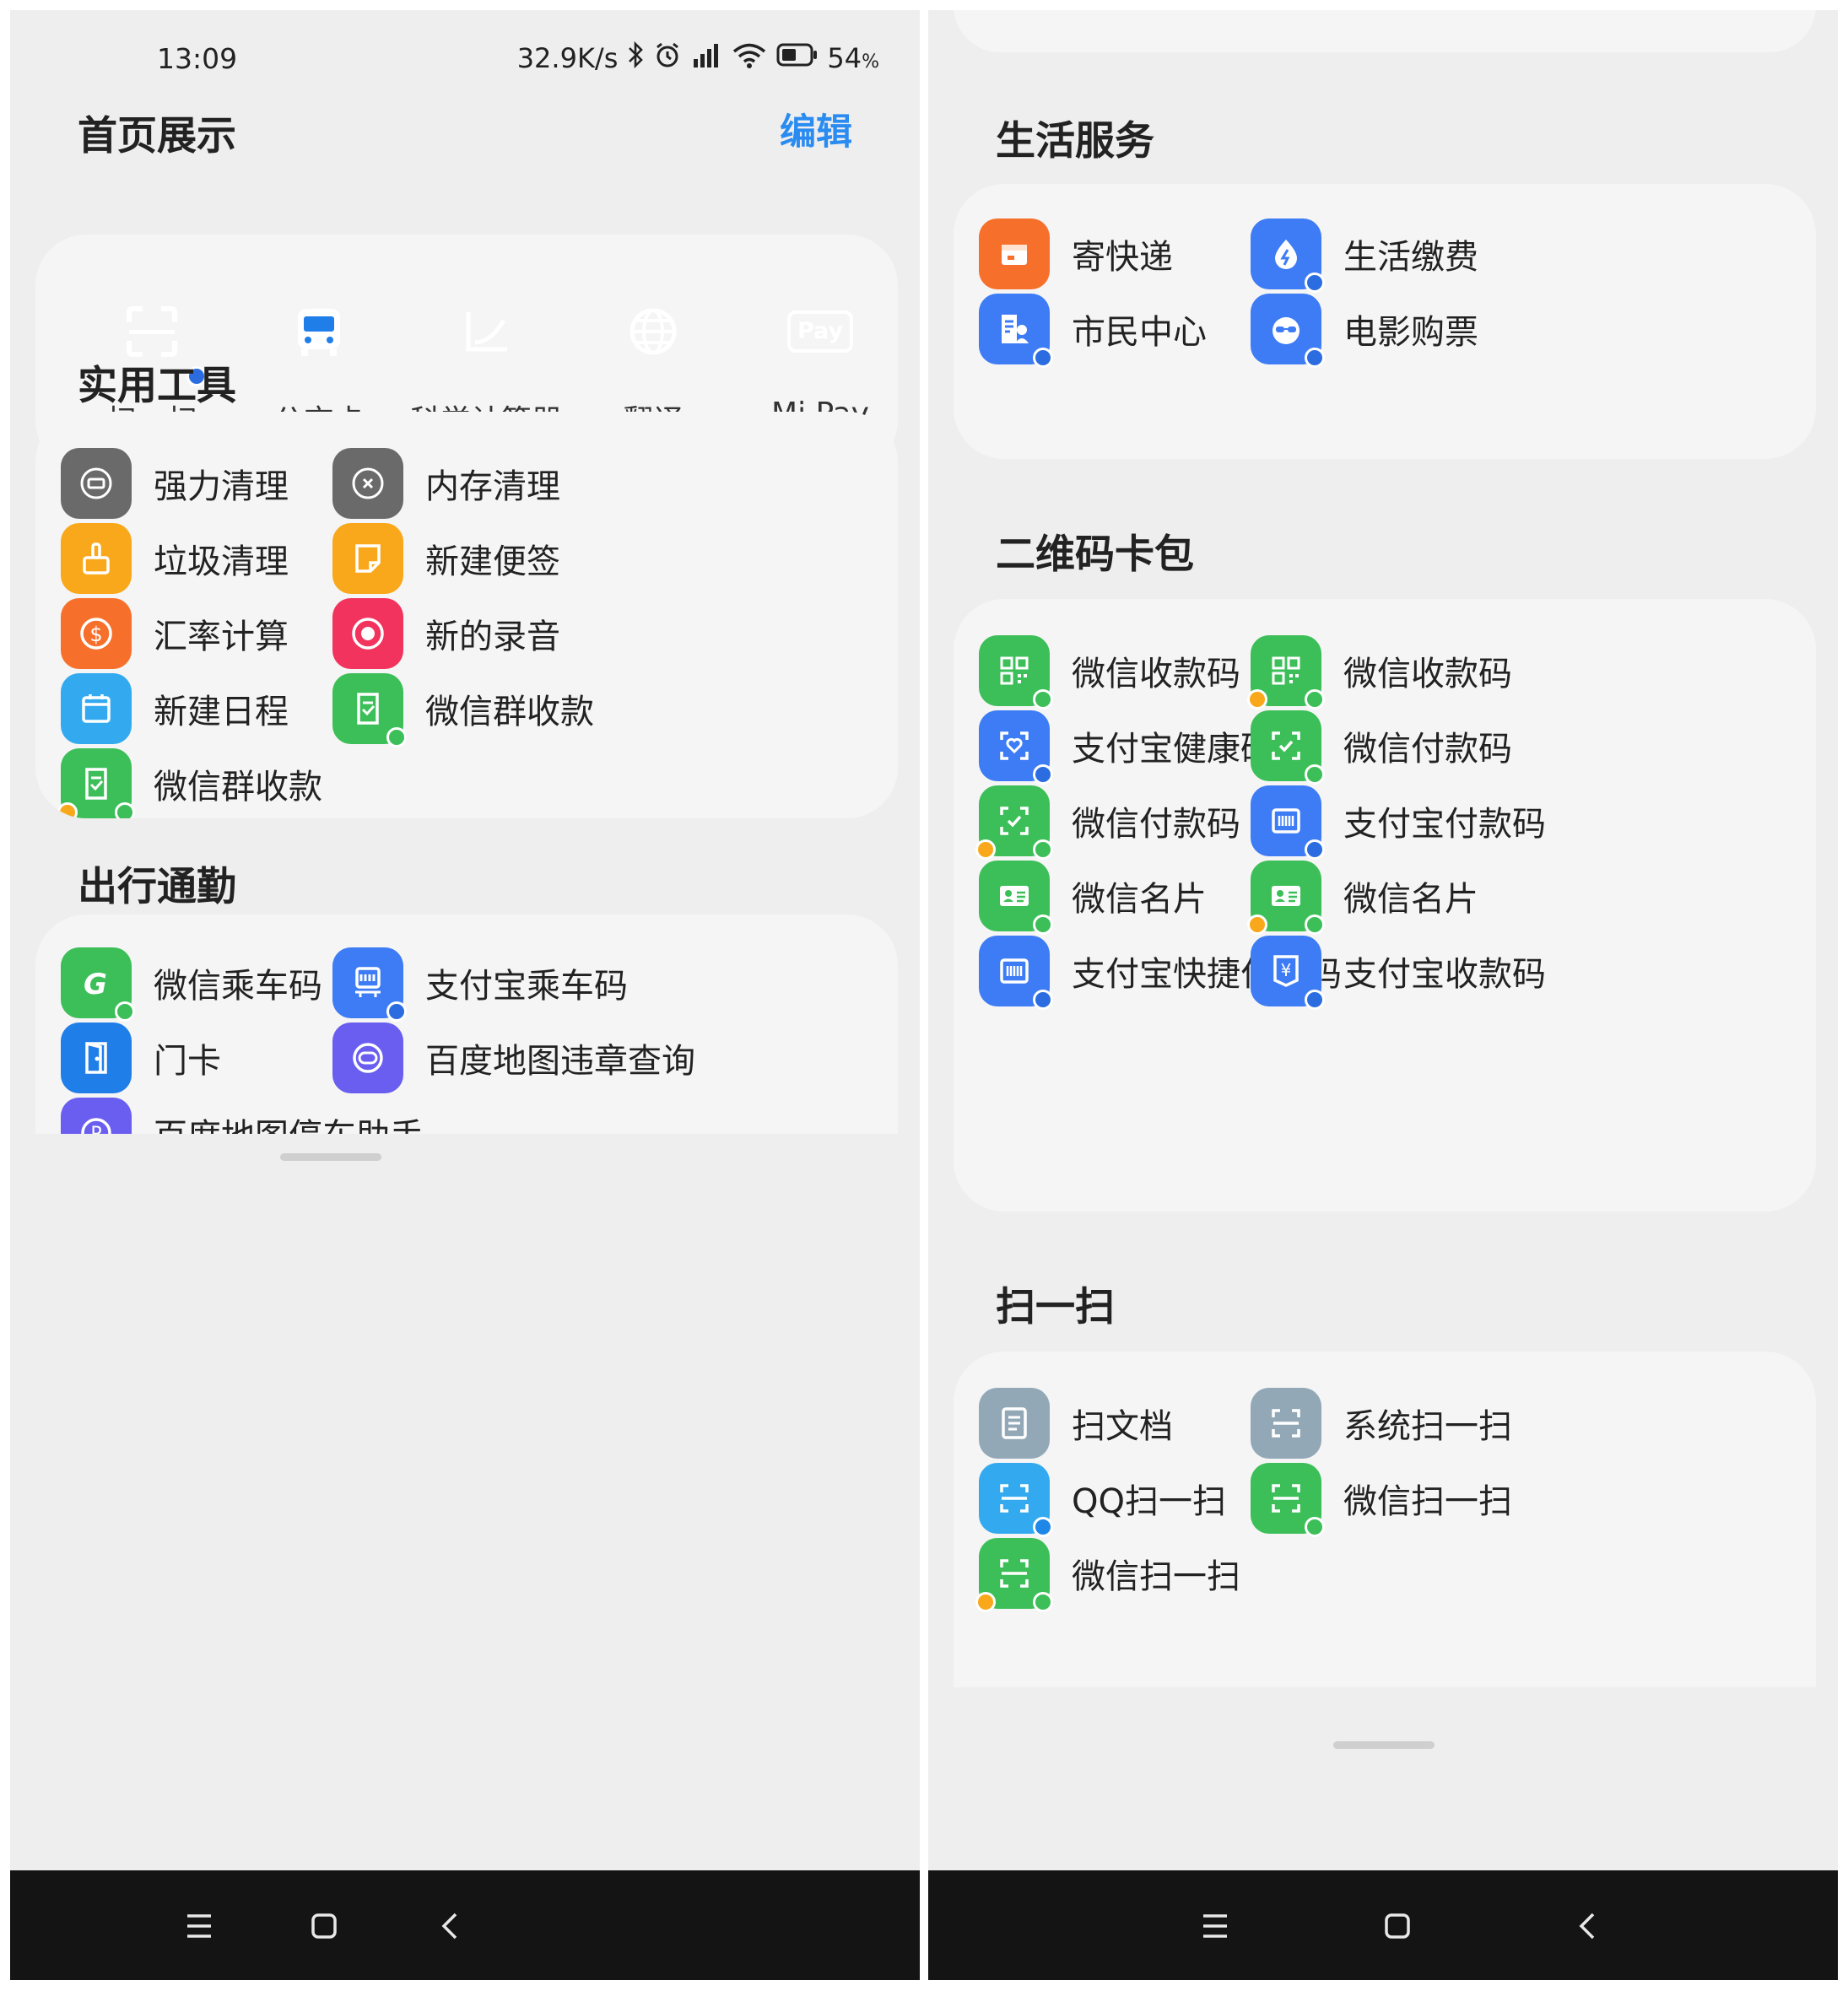  Describe the element at coordinates (95, 984) in the screenshot. I see `svg-text: G` at that location.